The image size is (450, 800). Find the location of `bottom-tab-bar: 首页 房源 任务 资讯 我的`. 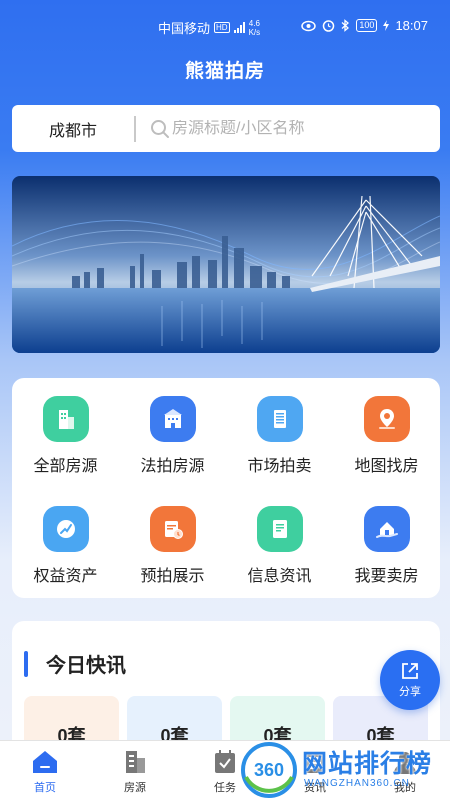

bottom-tab-bar: 首页 房源 任务 资讯 我的 is located at coordinates (225, 770).